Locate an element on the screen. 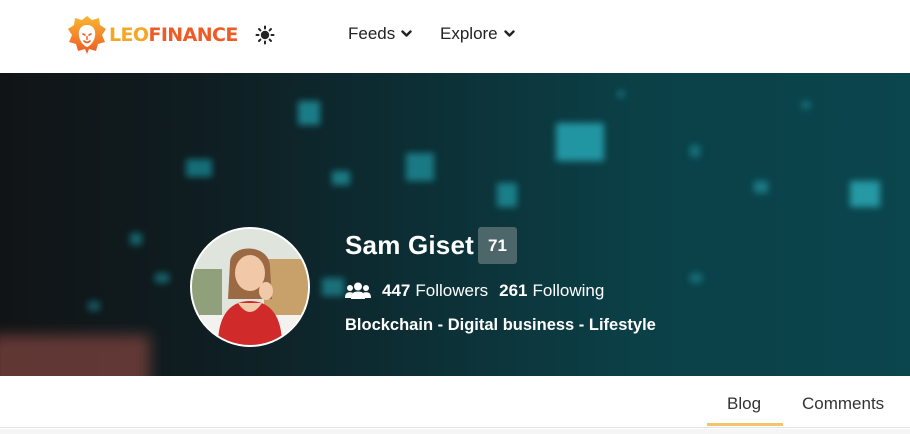 Image resolution: width=910 pixels, height=434 pixels. avatar is located at coordinates (250, 287).